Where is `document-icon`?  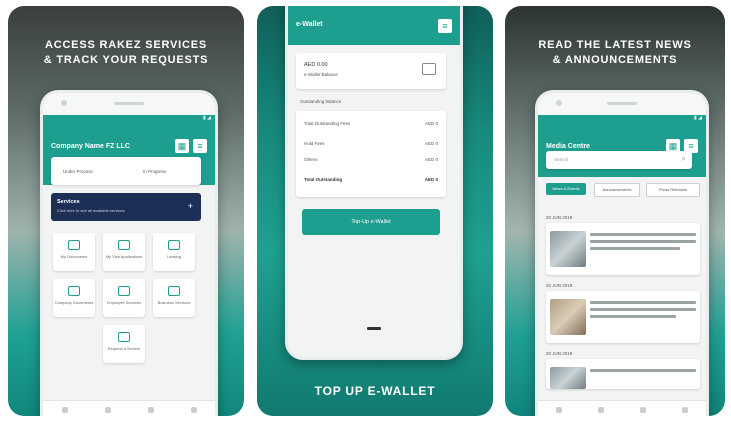 document-icon is located at coordinates (74, 245).